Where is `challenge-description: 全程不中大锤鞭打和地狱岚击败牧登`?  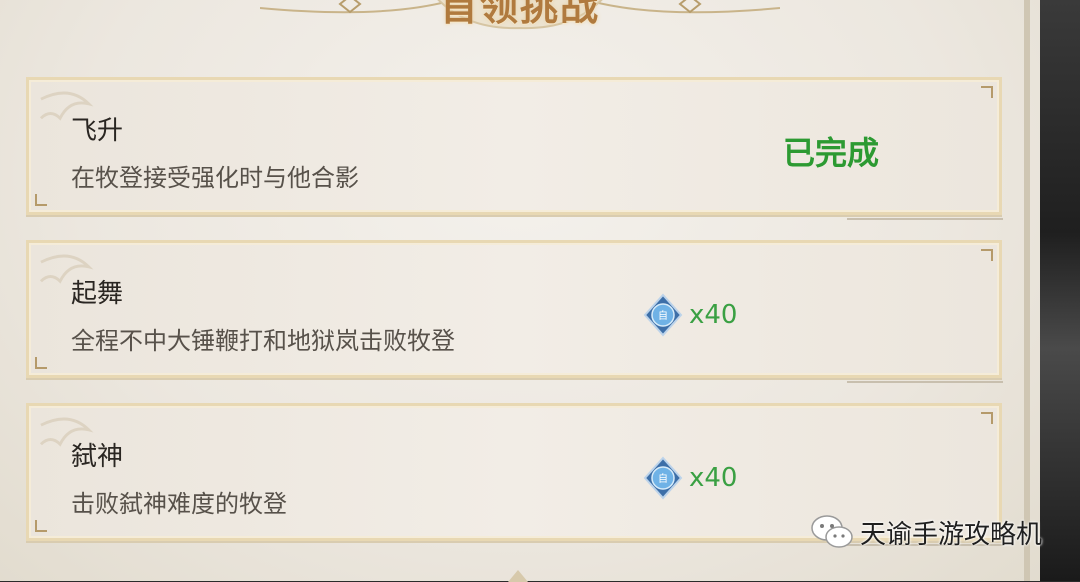
challenge-description: 全程不中大锤鞭打和地狱岚击败牧登 is located at coordinates (263, 341).